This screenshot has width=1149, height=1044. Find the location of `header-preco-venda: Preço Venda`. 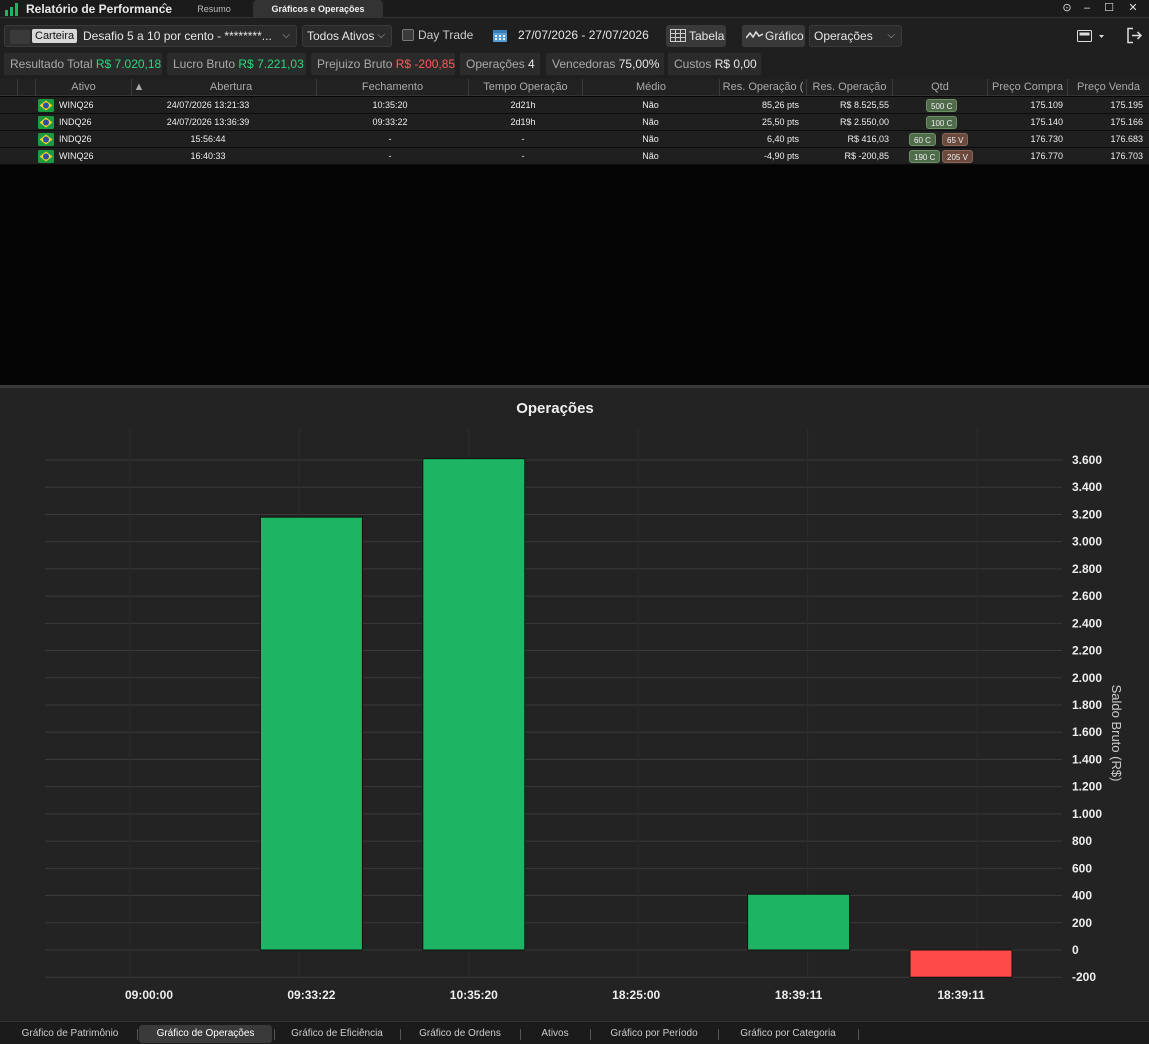

header-preco-venda: Preço Venda is located at coordinates (1108, 87).